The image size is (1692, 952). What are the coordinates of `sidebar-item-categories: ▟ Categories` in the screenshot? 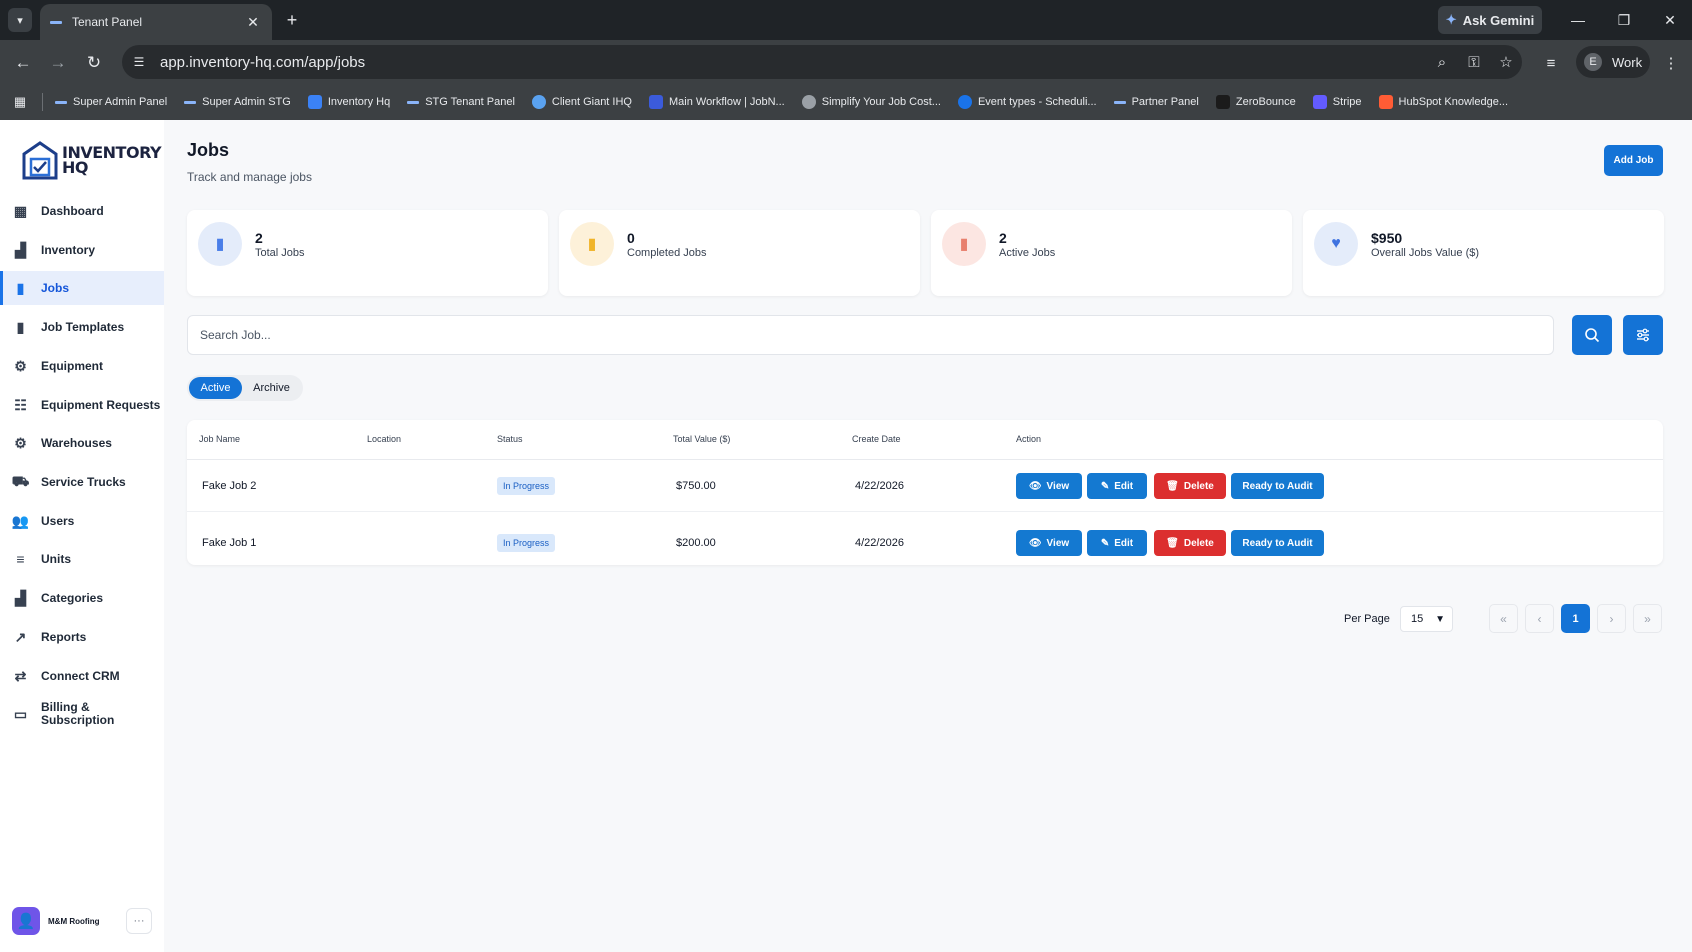 It's located at (82, 598).